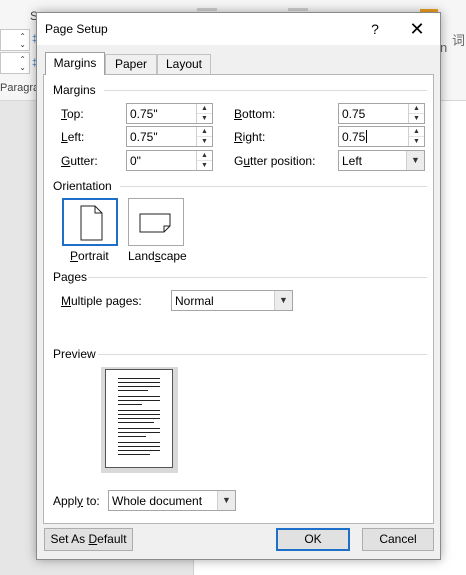  What do you see at coordinates (169, 136) in the screenshot?
I see `left-margin-spinner: 0.75" ▲ ▼` at bounding box center [169, 136].